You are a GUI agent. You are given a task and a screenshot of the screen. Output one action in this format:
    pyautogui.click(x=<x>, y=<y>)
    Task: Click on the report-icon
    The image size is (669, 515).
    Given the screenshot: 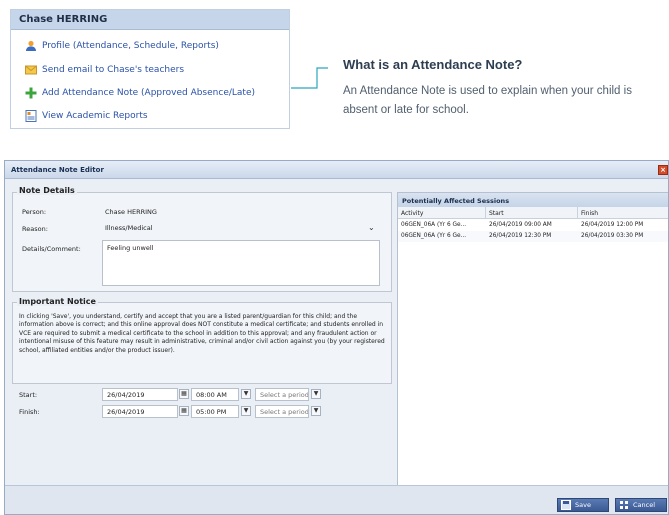 What is the action you would take?
    pyautogui.click(x=31, y=116)
    